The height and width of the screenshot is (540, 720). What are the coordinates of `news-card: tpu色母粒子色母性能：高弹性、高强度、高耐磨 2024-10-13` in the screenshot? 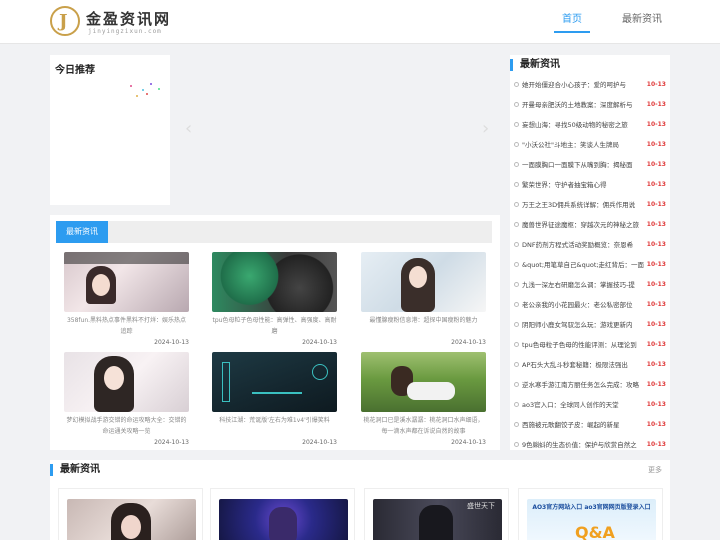 It's located at (274, 299).